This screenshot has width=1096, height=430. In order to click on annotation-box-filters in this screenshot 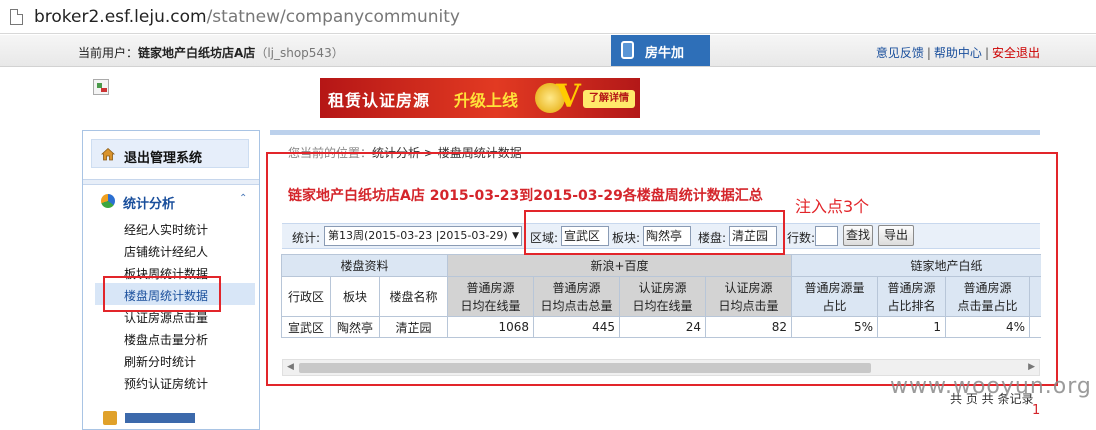, I will do `click(654, 232)`.